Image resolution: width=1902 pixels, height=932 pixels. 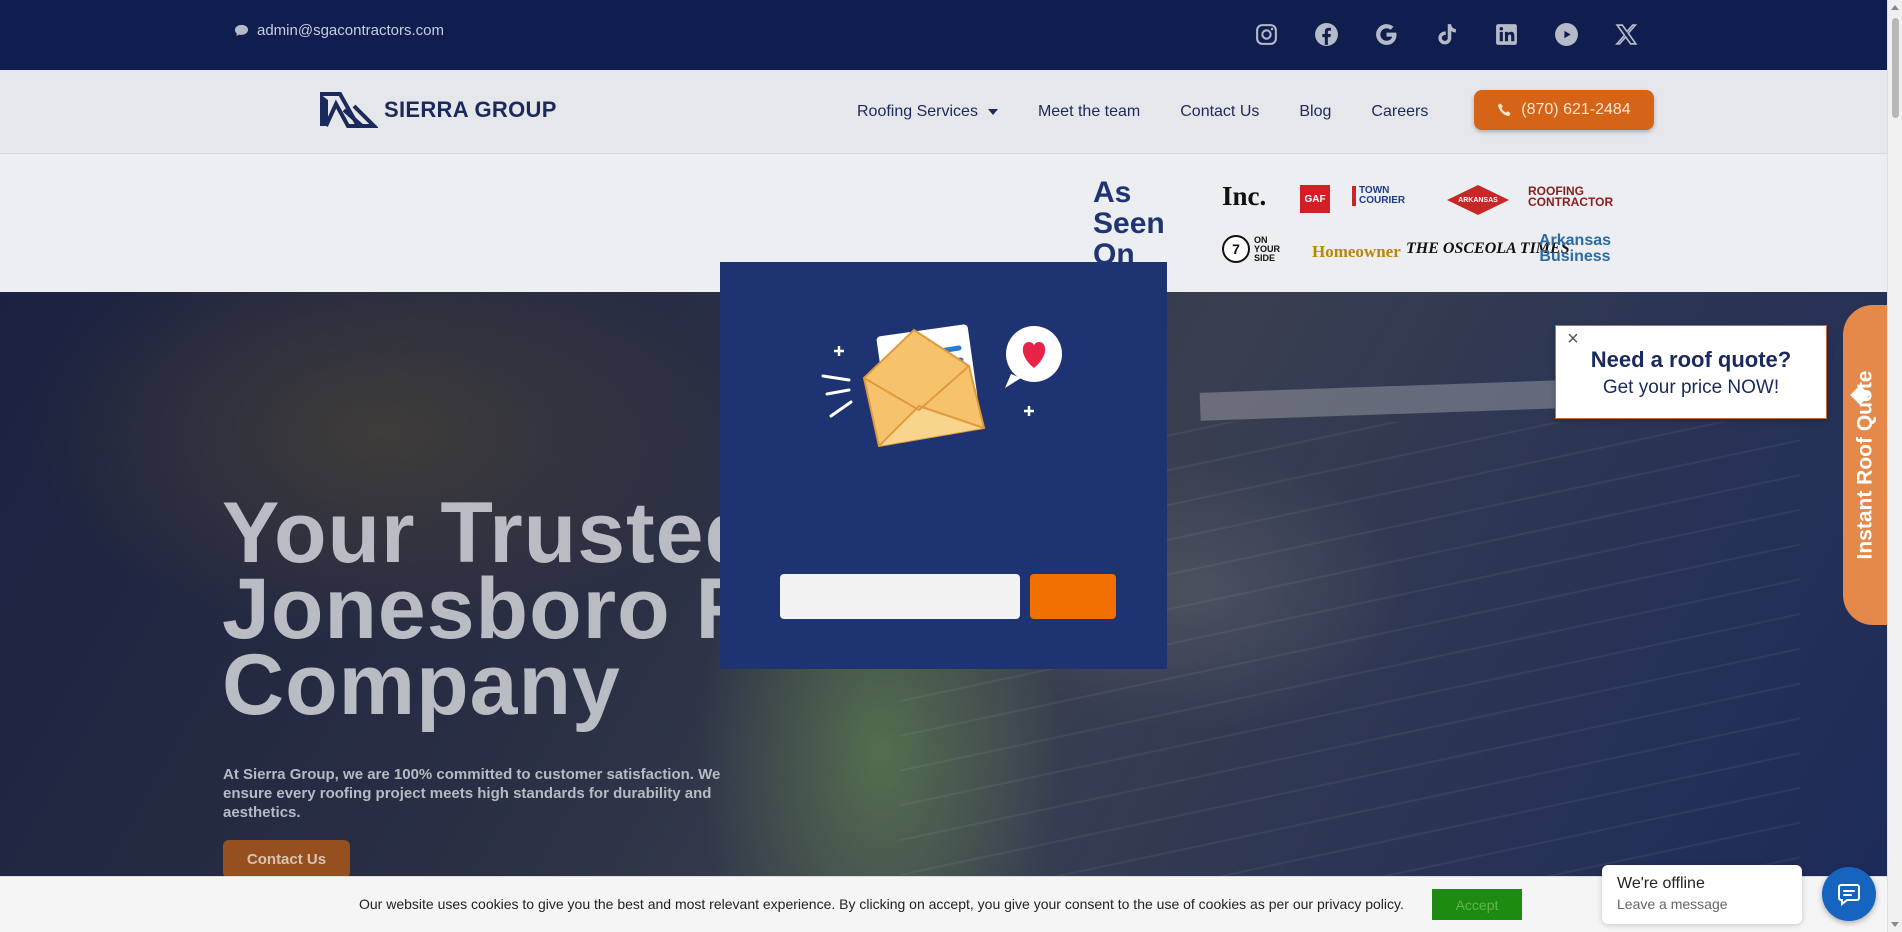 I want to click on nav-label: Careers, so click(x=1400, y=111).